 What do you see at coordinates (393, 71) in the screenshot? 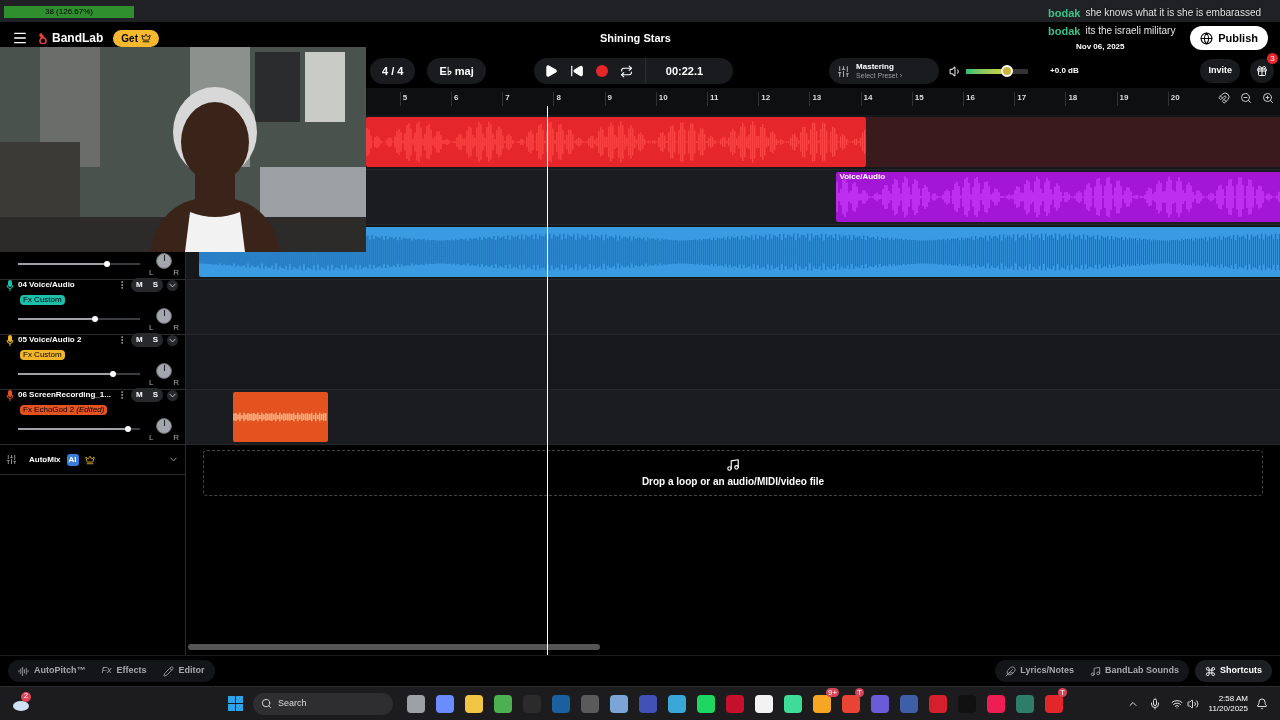
I see `time-signature: 4 / 4` at bounding box center [393, 71].